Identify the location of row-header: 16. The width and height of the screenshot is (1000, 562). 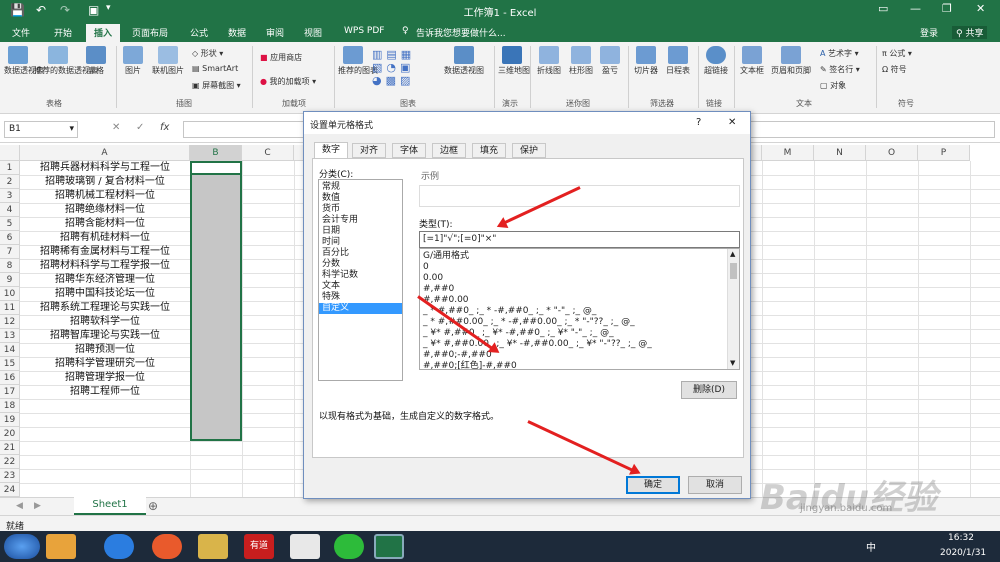
(10, 378).